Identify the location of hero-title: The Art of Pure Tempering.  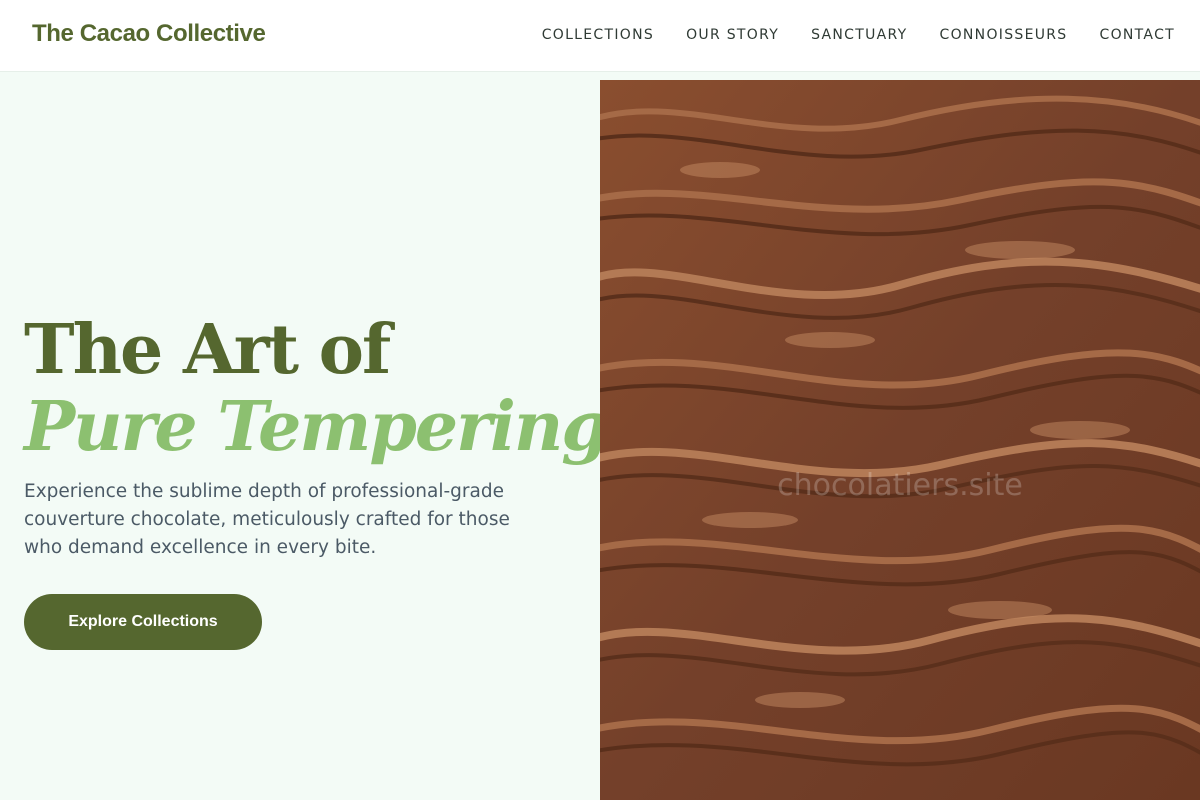
(316, 388).